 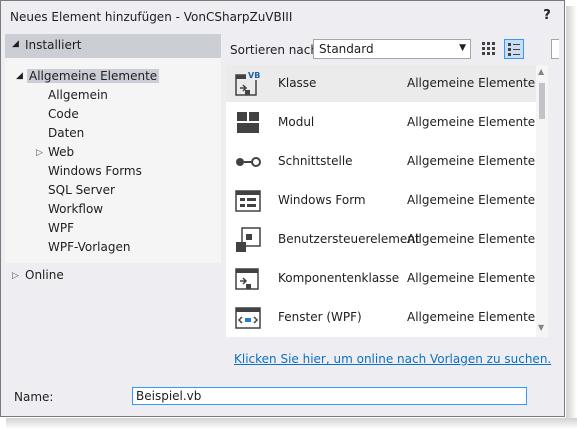 What do you see at coordinates (381, 161) in the screenshot?
I see `template-row-schnittstelle: Schnittstelle Allgemeine Elemente` at bounding box center [381, 161].